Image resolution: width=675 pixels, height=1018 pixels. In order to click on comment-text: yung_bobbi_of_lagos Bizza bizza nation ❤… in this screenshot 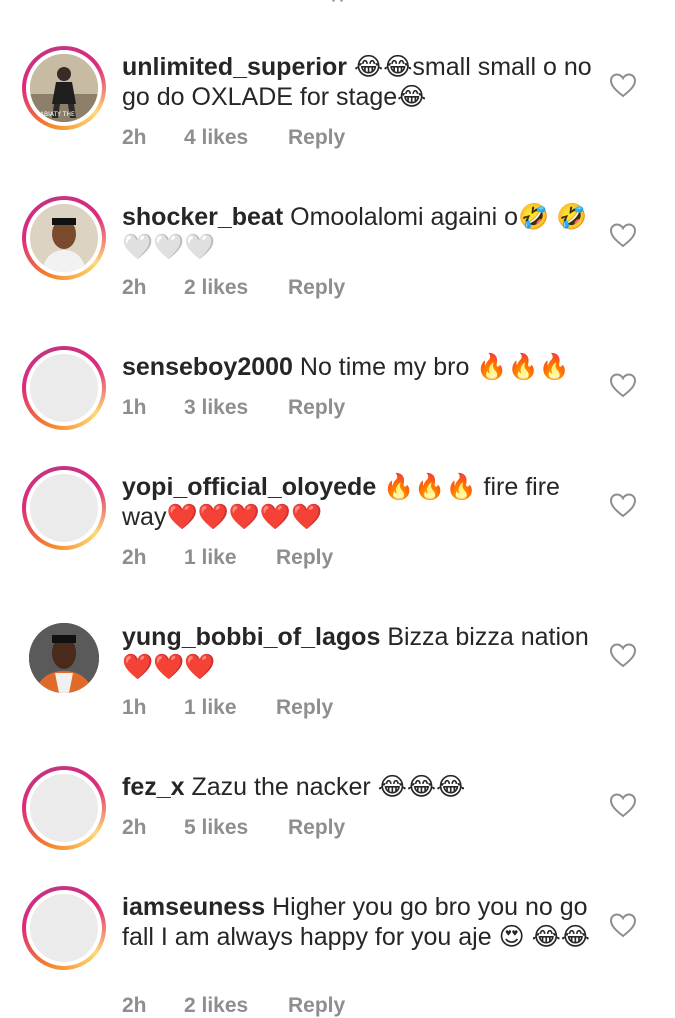, I will do `click(357, 652)`.